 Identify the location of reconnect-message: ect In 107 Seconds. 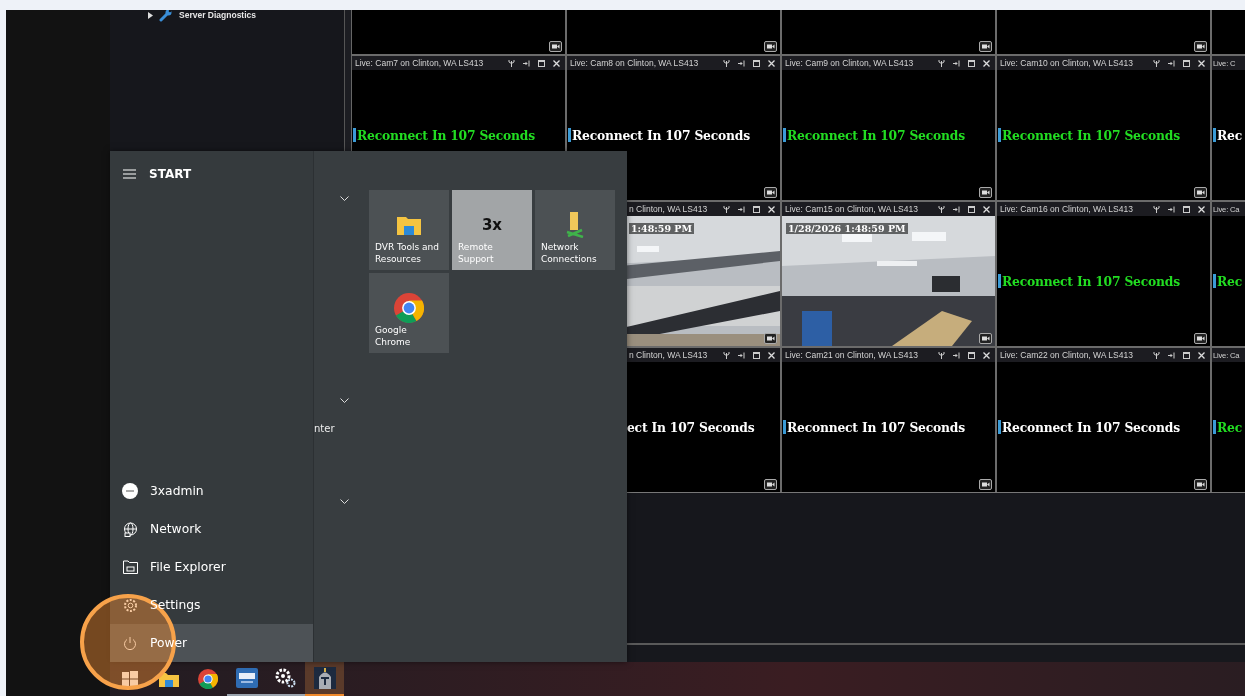
(691, 427).